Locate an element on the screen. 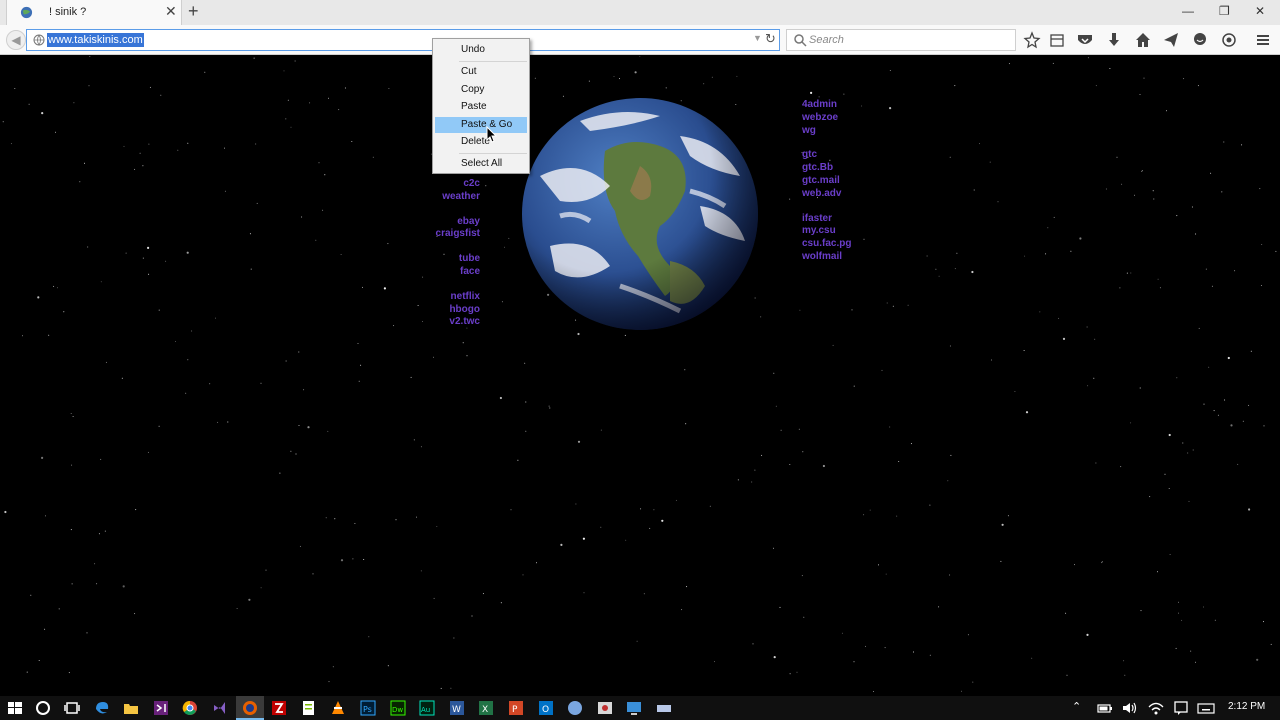  menu-item-copy: Copy is located at coordinates (481, 90).